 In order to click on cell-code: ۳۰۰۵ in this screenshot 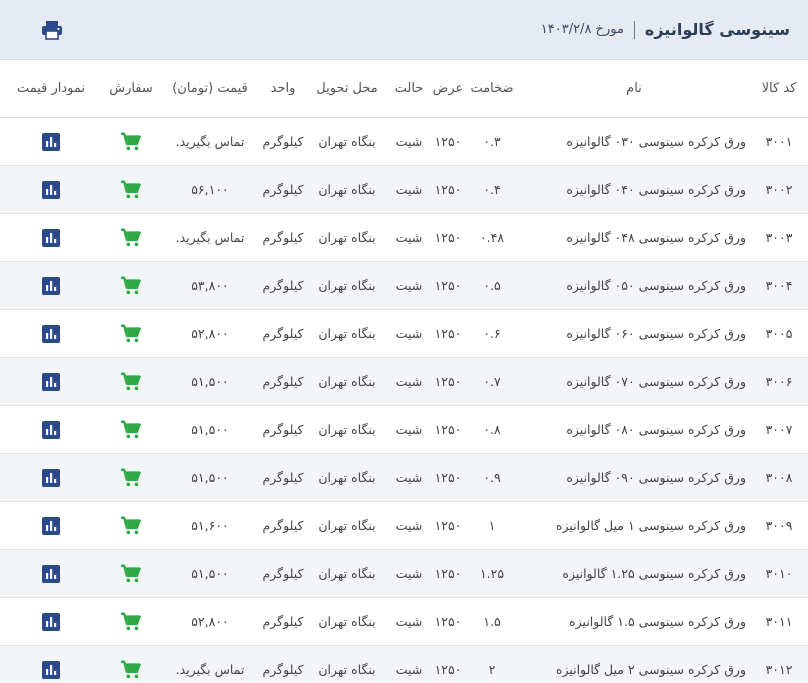, I will do `click(779, 333)`.